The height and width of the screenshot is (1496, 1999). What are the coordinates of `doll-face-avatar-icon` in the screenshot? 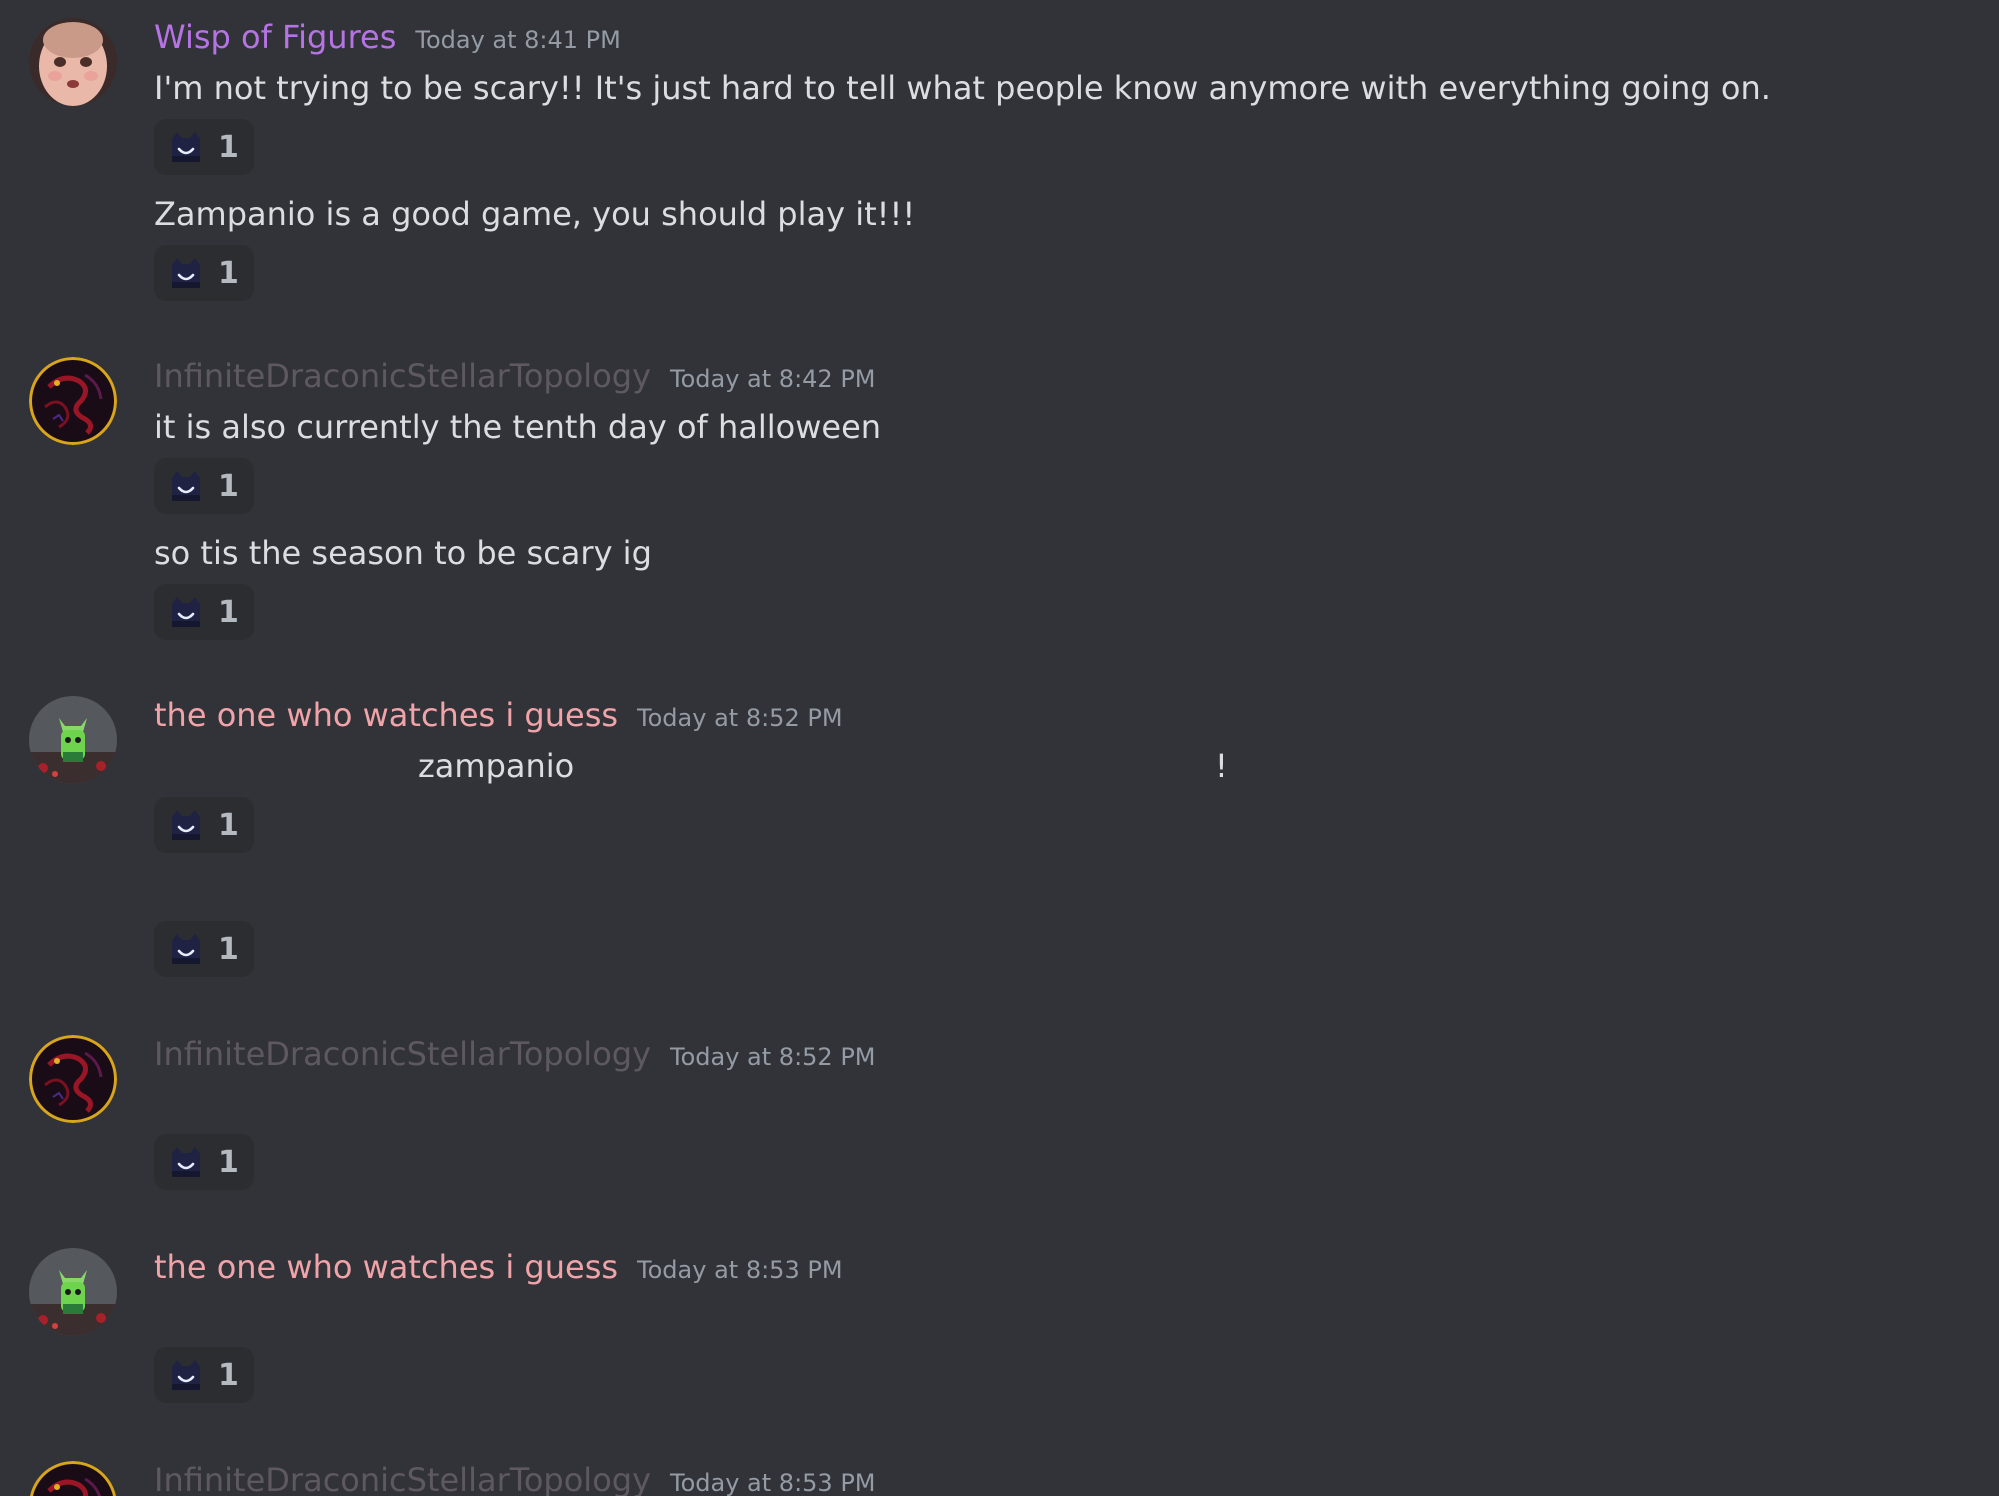 It's located at (73, 62).